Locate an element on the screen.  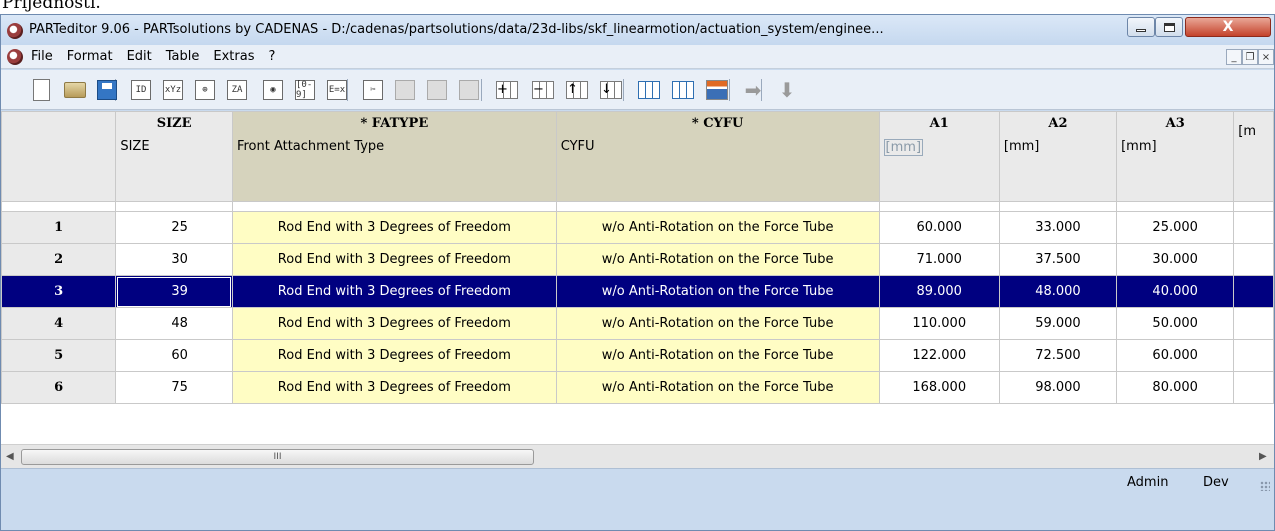
arrow-right-button: ➡ is located at coordinates (753, 90).